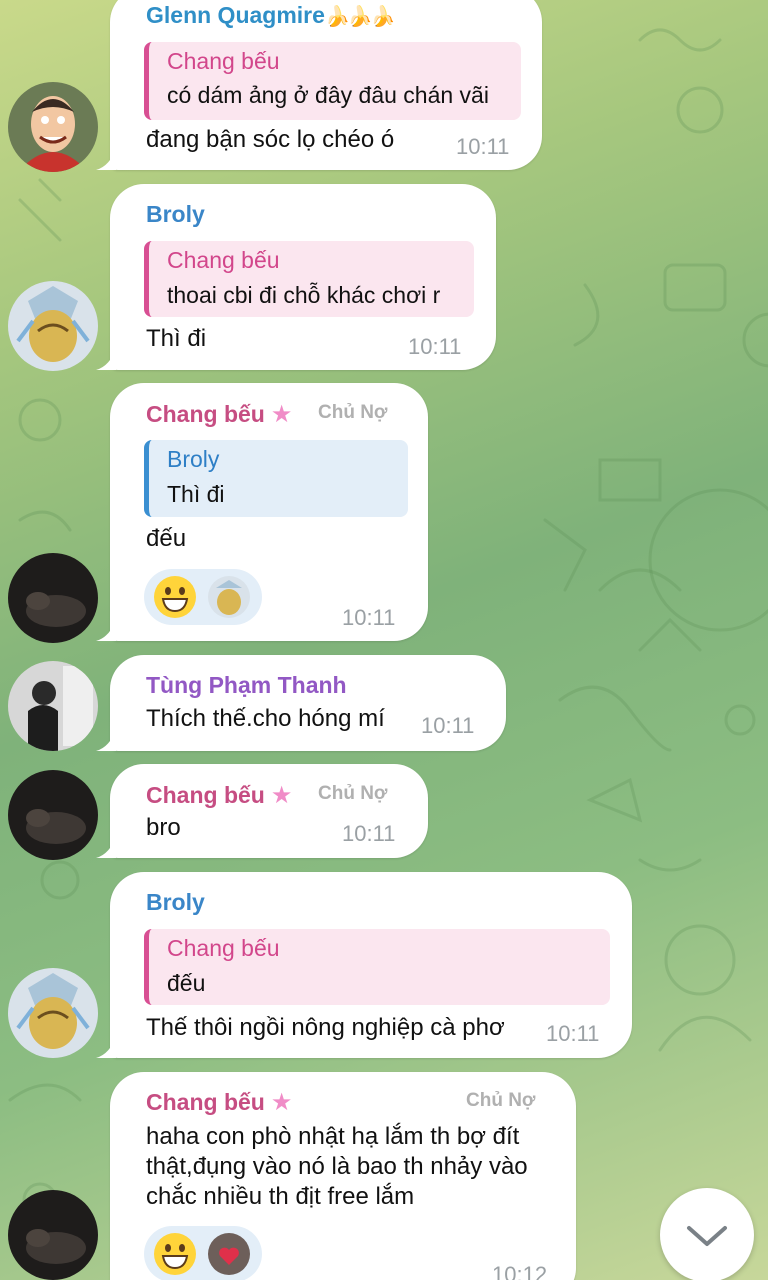 The image size is (768, 1280). I want to click on message-bubble: Chang bếu ★ Chủ Nợ Broly Thì đi đếu 10:11, so click(262, 512).